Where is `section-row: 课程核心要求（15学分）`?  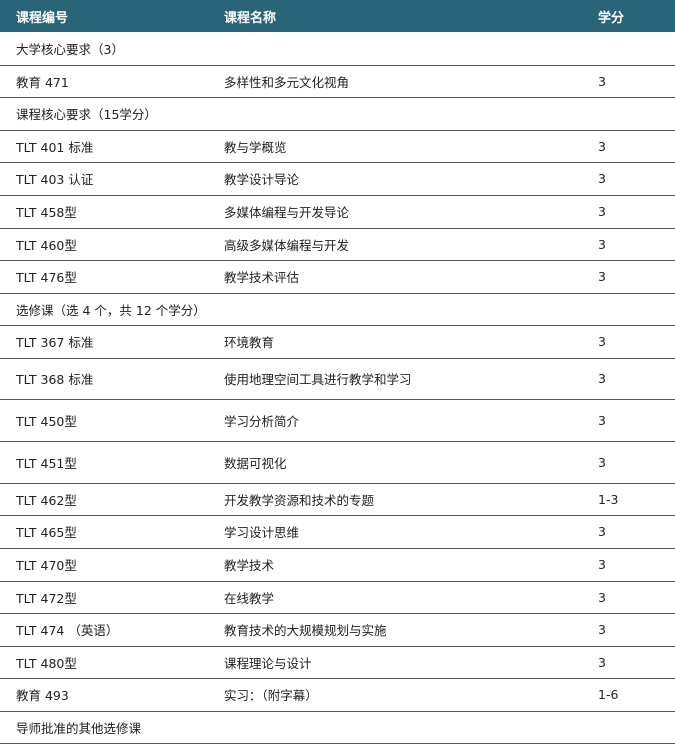 section-row: 课程核心要求（15学分） is located at coordinates (337, 114).